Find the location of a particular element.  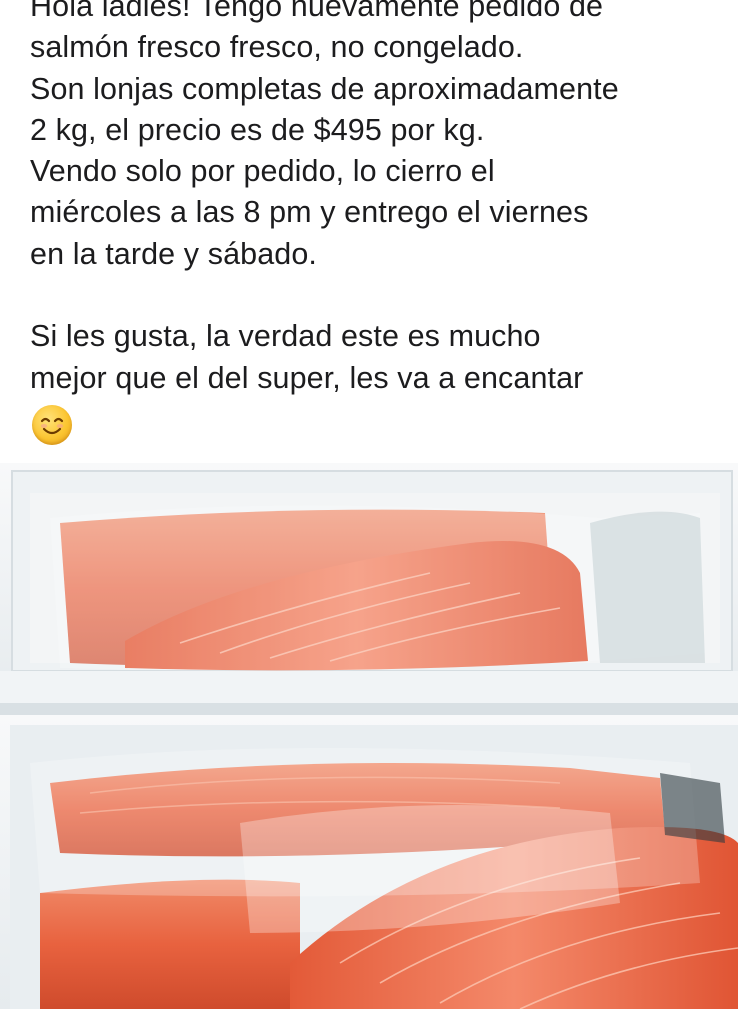

smiling-face-icon is located at coordinates (52, 425).